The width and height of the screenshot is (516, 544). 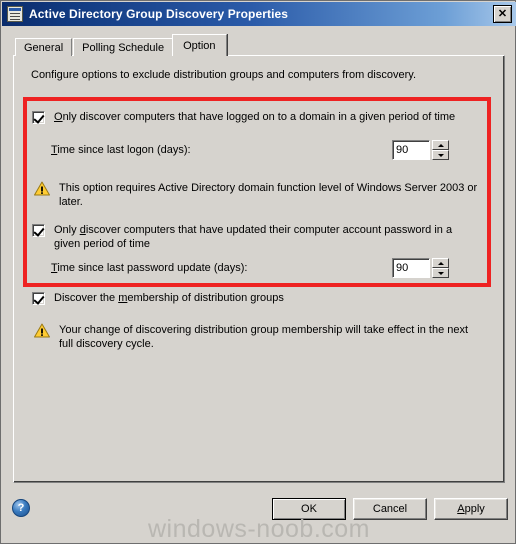 I want to click on checkbox-discover-membership, so click(x=38, y=298).